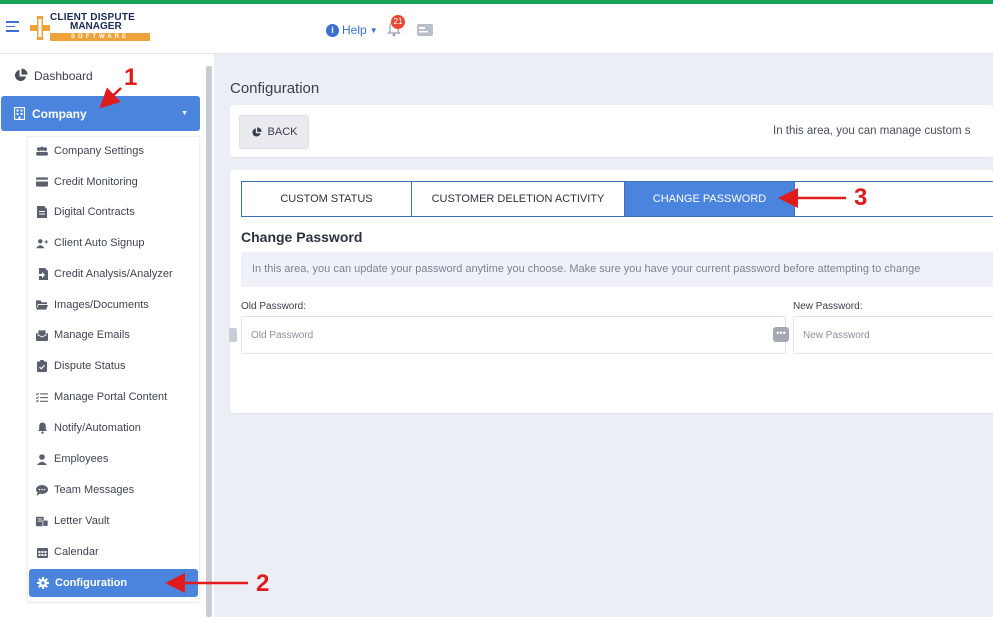 The height and width of the screenshot is (617, 993). Describe the element at coordinates (96, 182) in the screenshot. I see `sidebar-item-label: Credit Monitoring` at that location.